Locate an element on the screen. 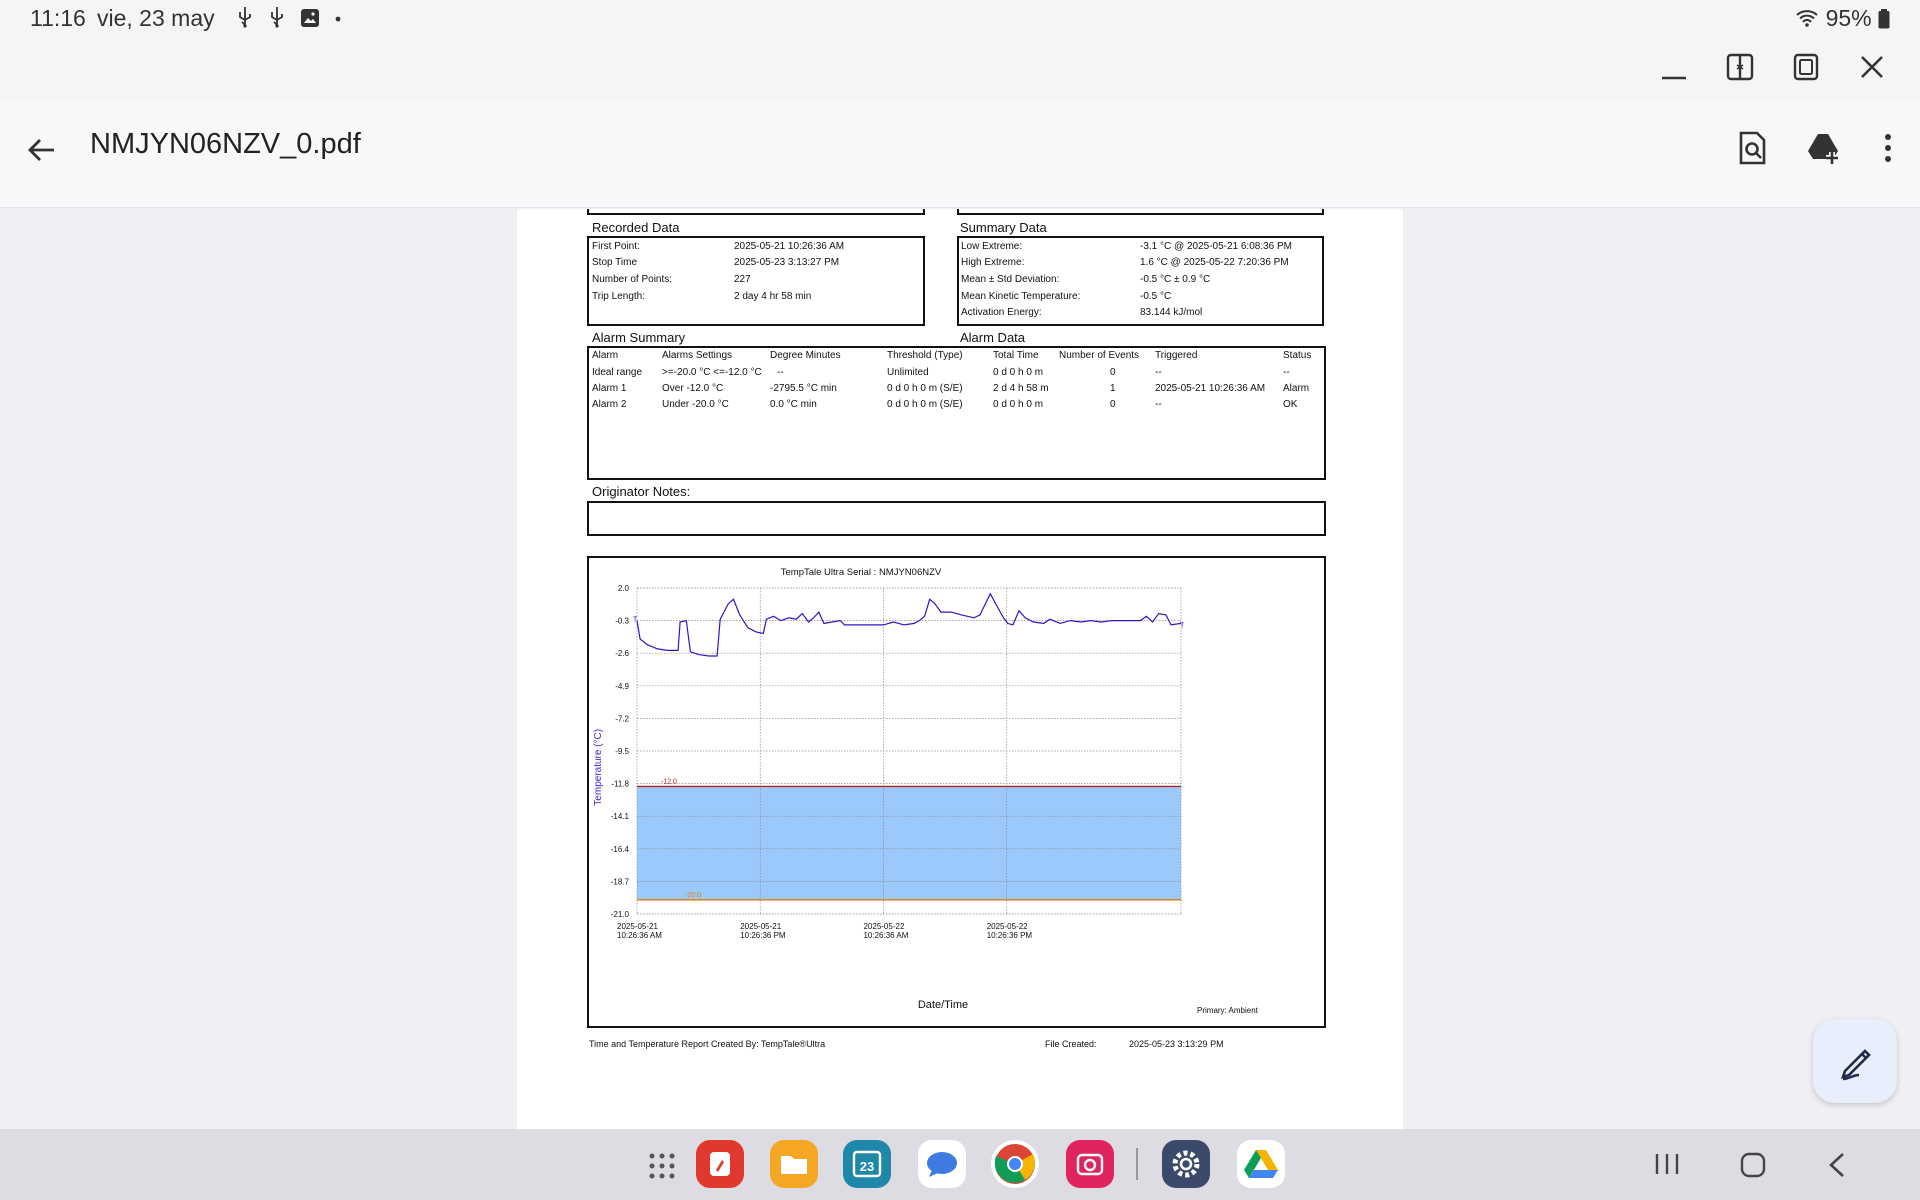 This screenshot has width=1920, height=1200. y-tick-label: -4.9 is located at coordinates (622, 686).